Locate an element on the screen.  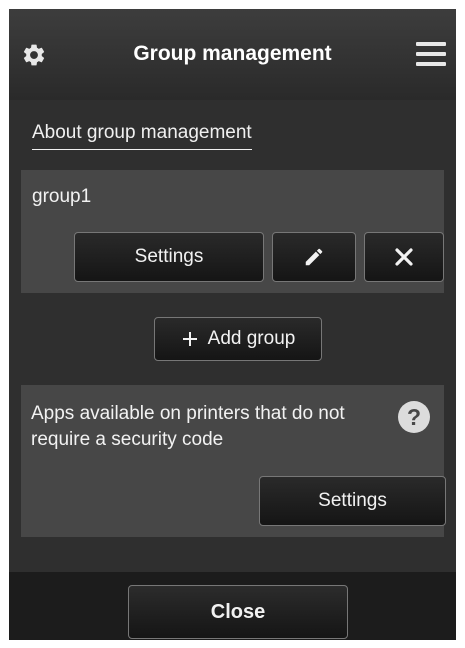
page-title: Group management is located at coordinates (232, 53).